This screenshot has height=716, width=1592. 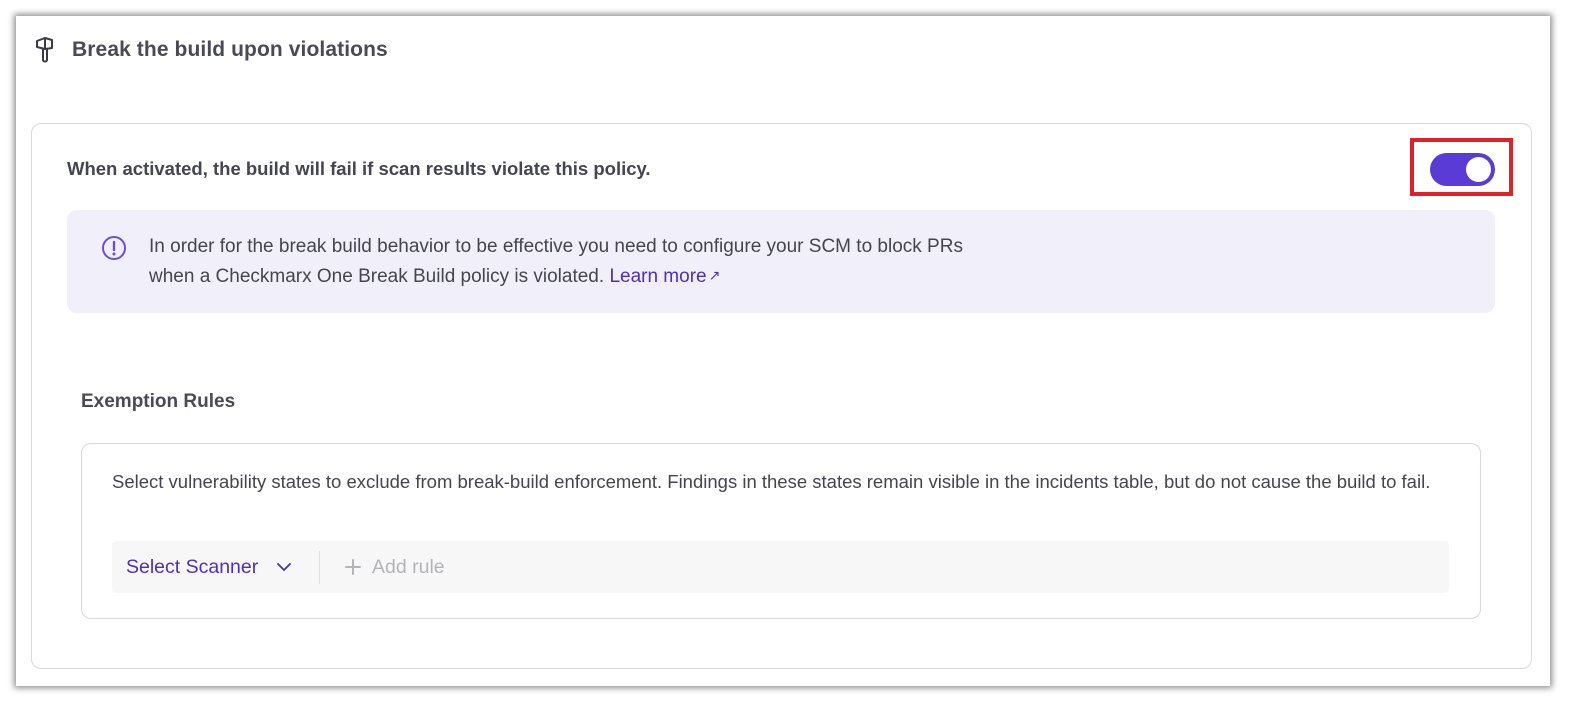 I want to click on section-header: Break the build upon violations, so click(x=211, y=50).